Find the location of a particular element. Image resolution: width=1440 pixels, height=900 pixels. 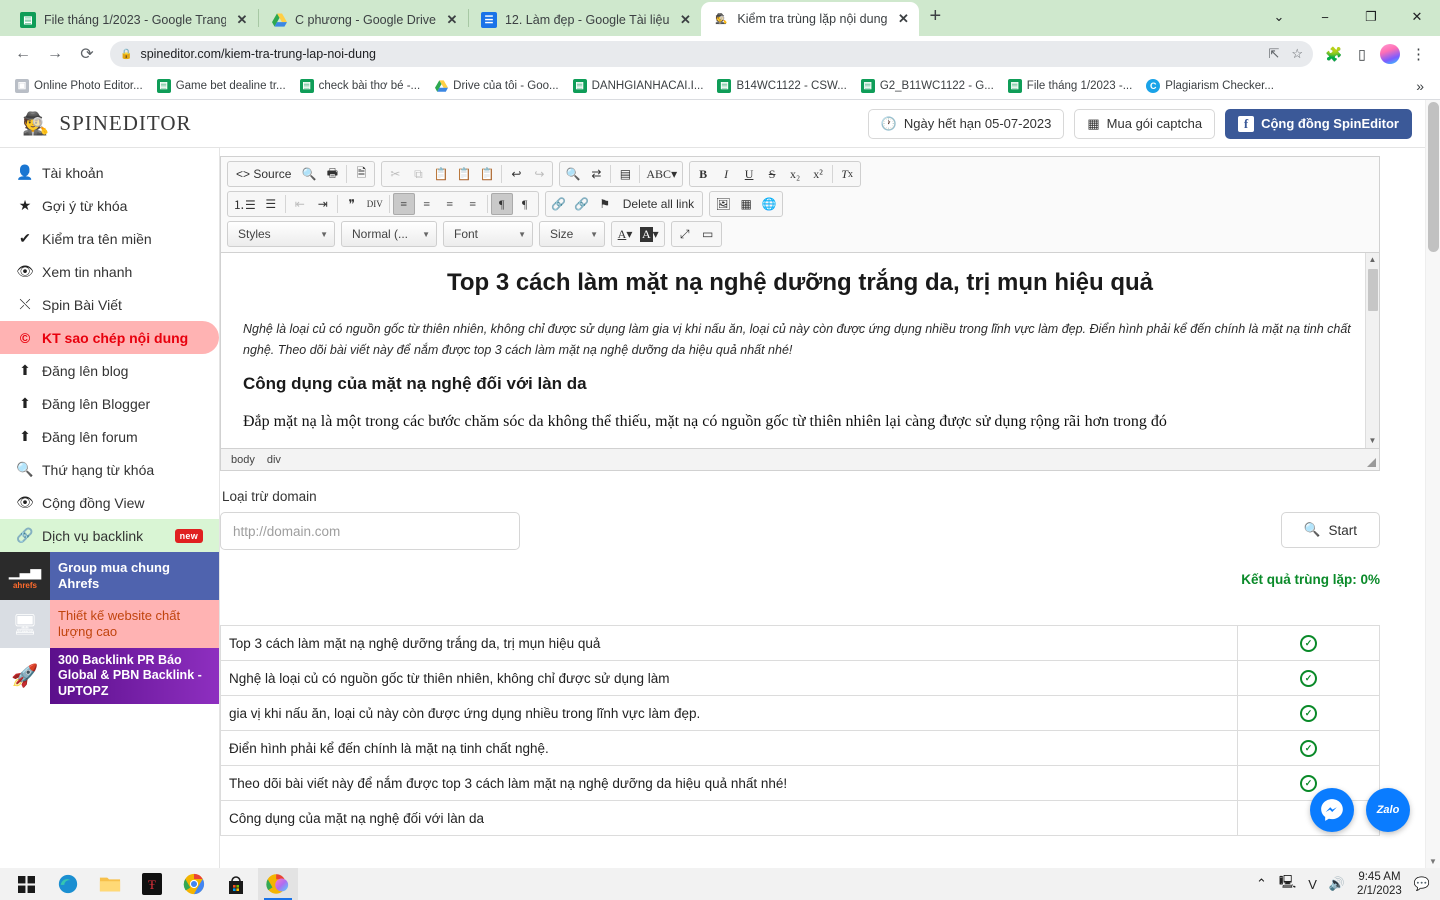

strike-icon: S is located at coordinates (772, 174).